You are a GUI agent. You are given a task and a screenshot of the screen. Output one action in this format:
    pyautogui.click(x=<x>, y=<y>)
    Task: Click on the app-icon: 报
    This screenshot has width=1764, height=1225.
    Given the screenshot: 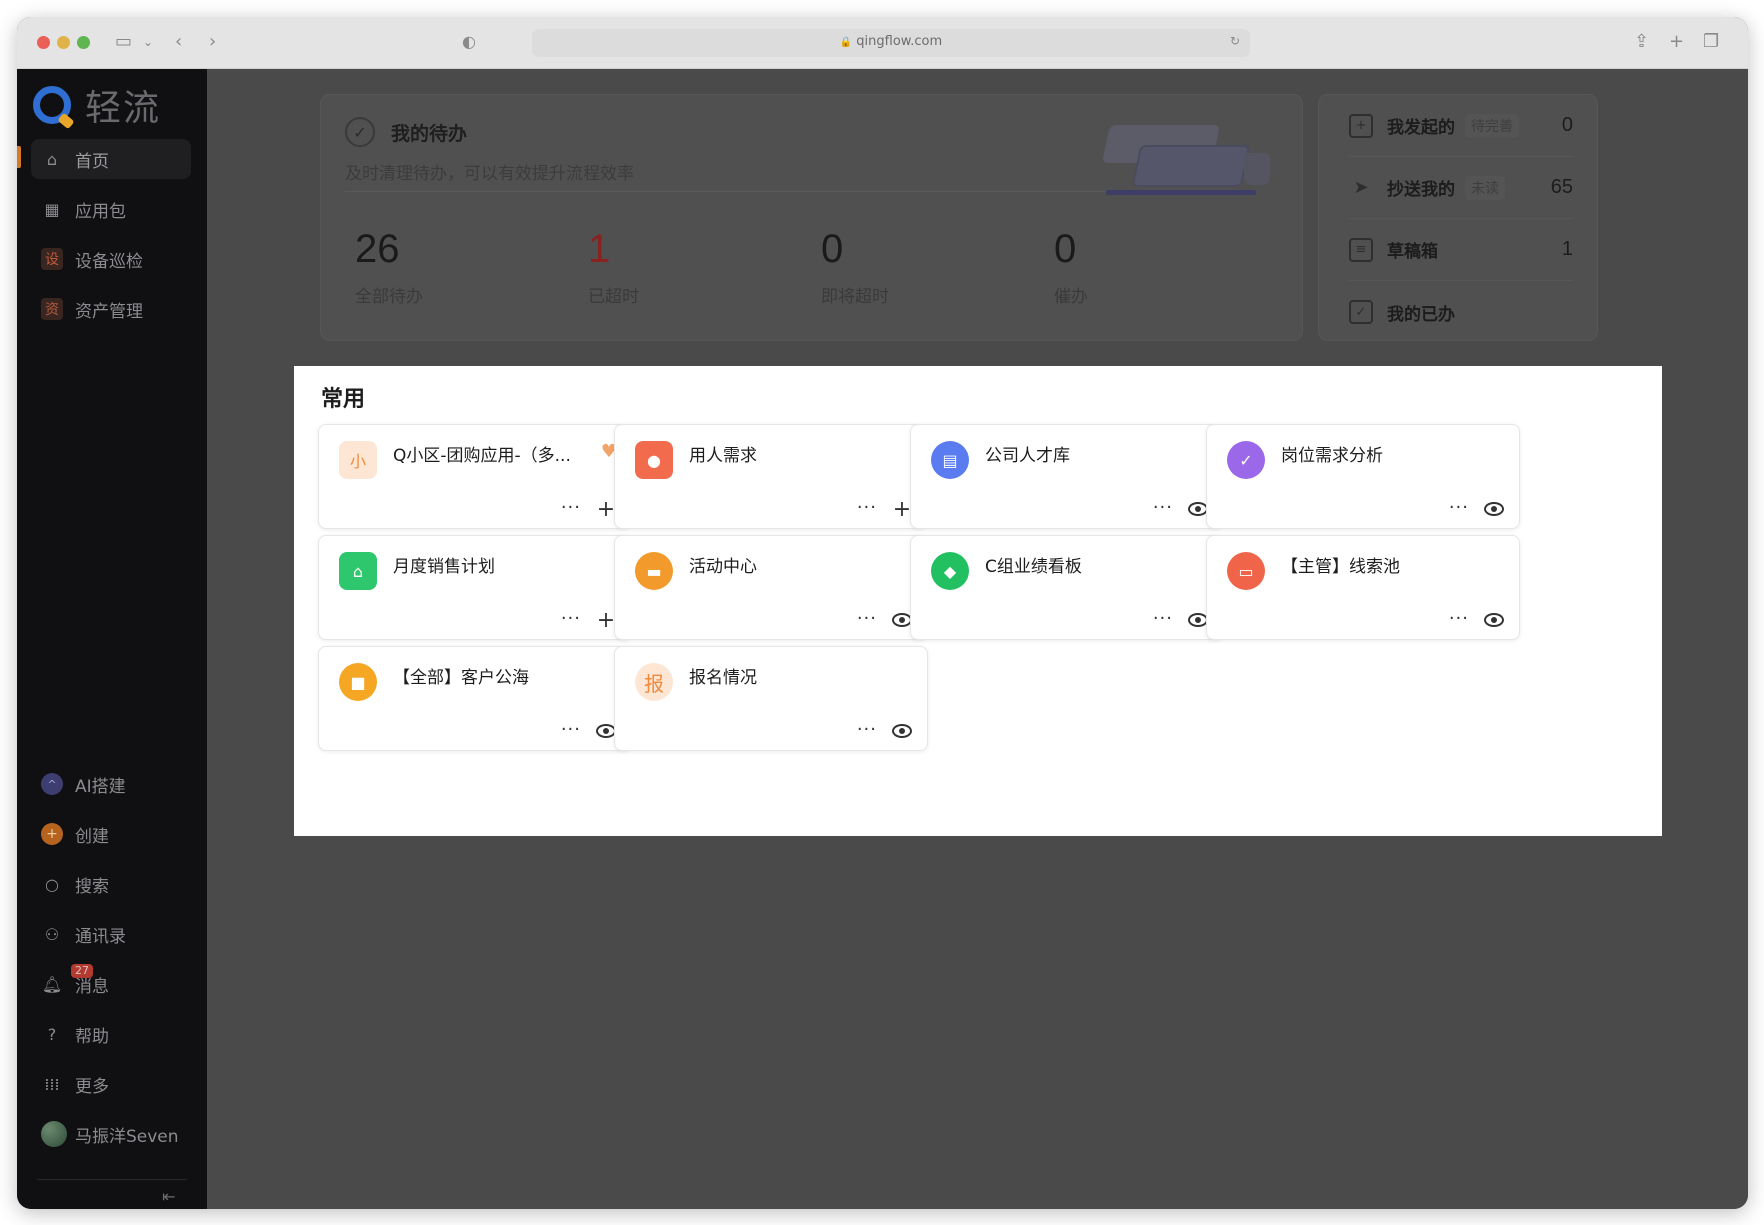 What is the action you would take?
    pyautogui.click(x=654, y=682)
    